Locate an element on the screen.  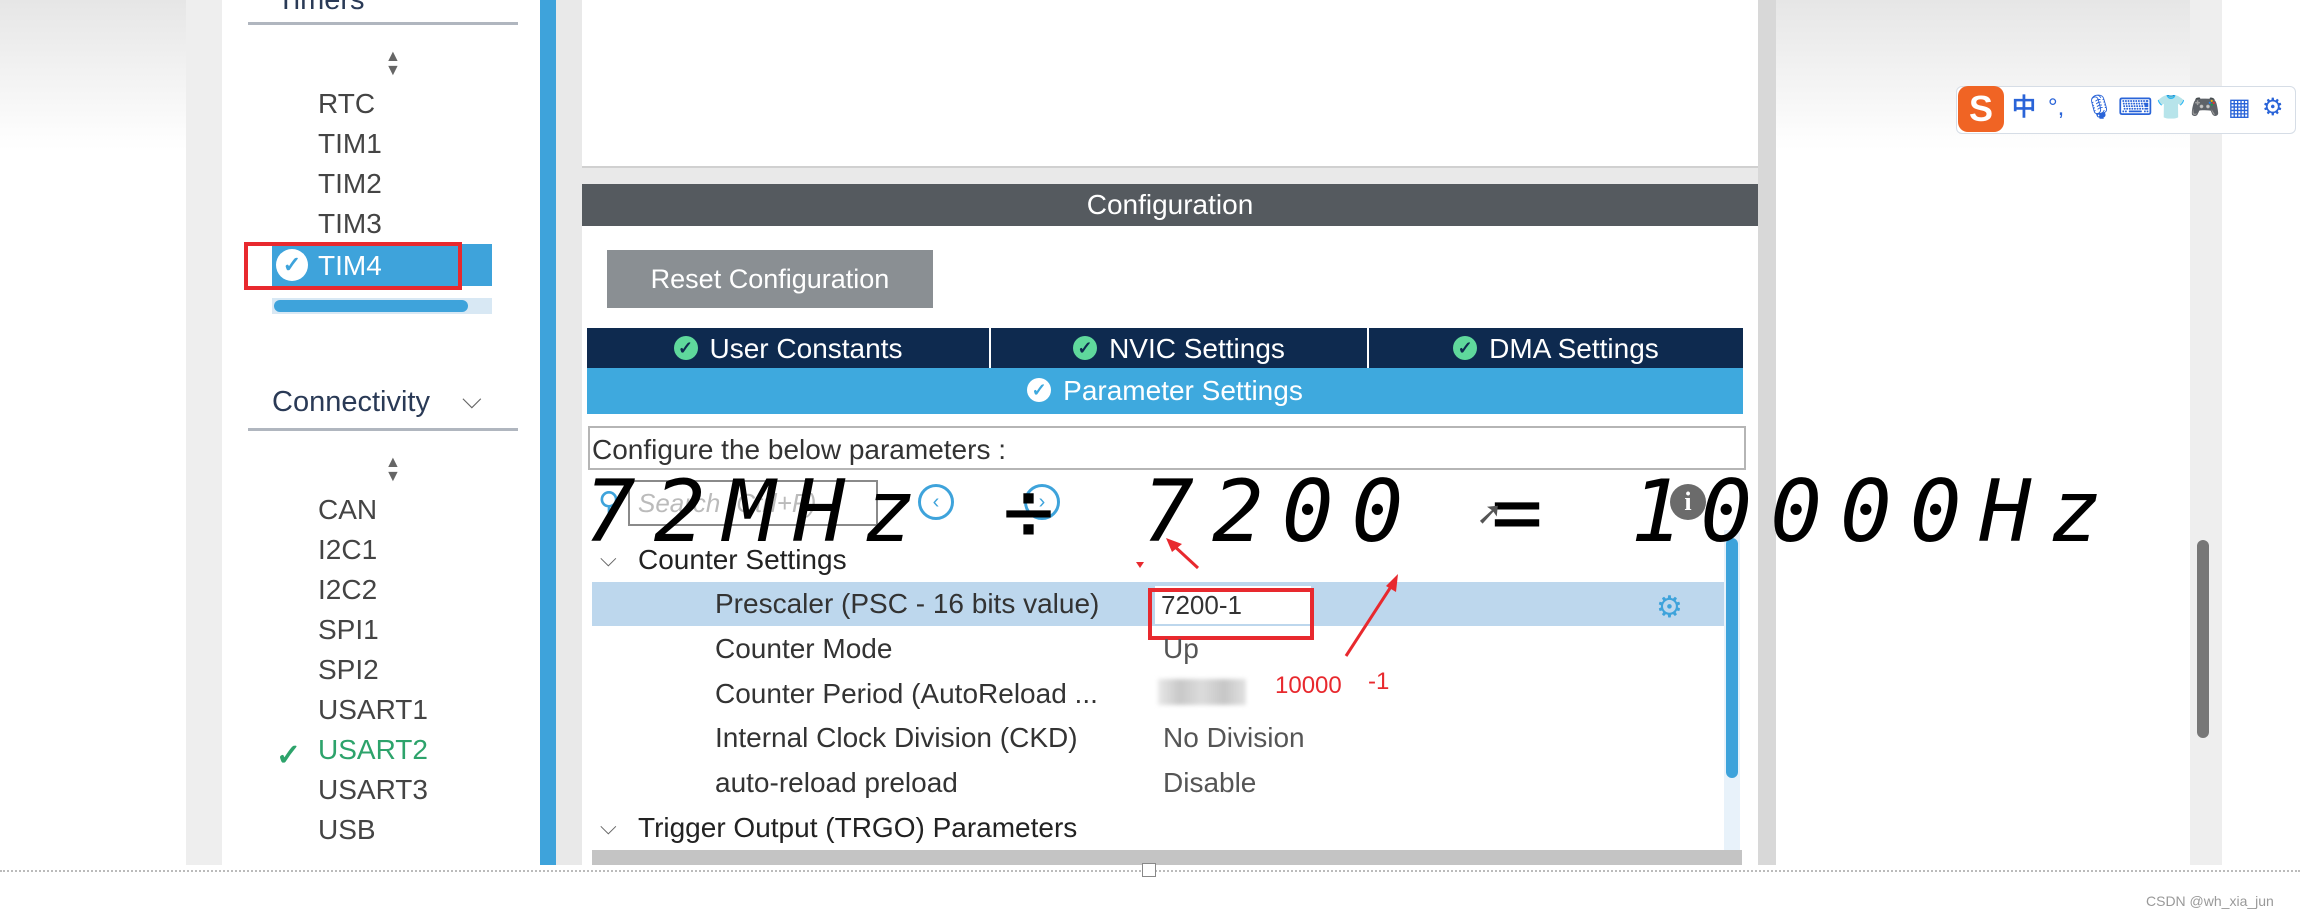
small-marker is located at coordinates (1140, 565).